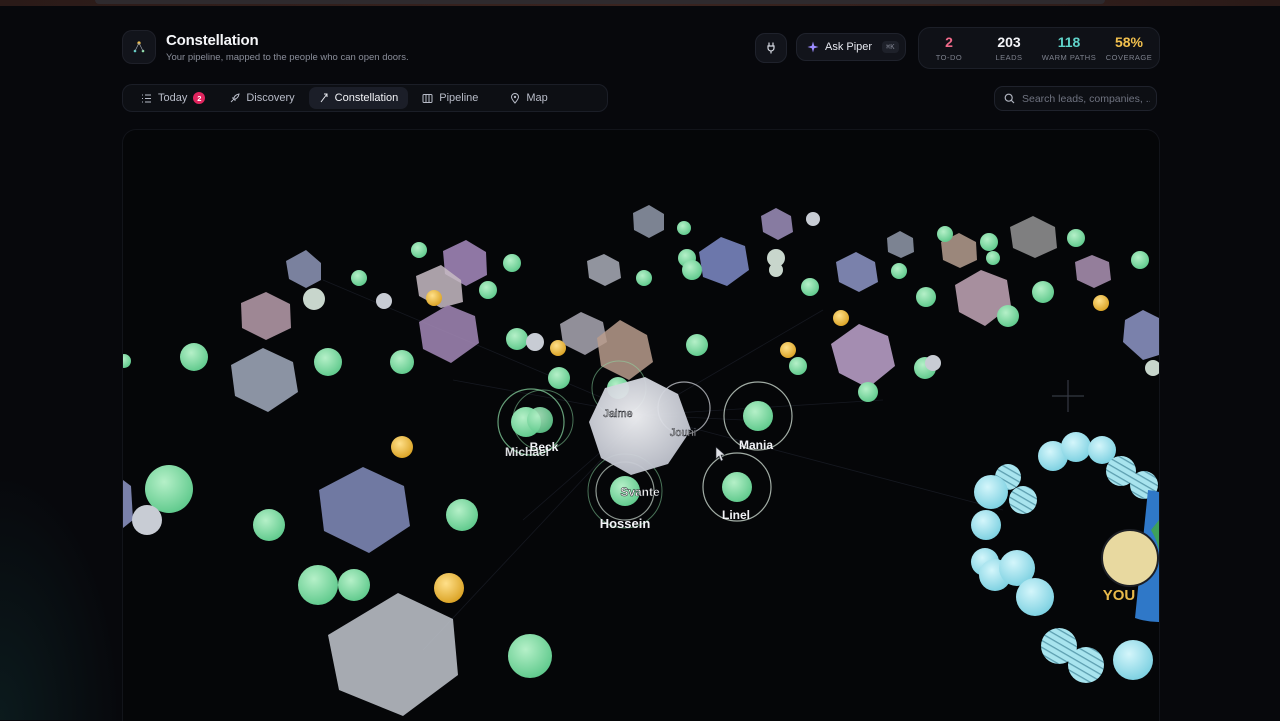  I want to click on stat-leads: 203 LEADS, so click(1009, 48).